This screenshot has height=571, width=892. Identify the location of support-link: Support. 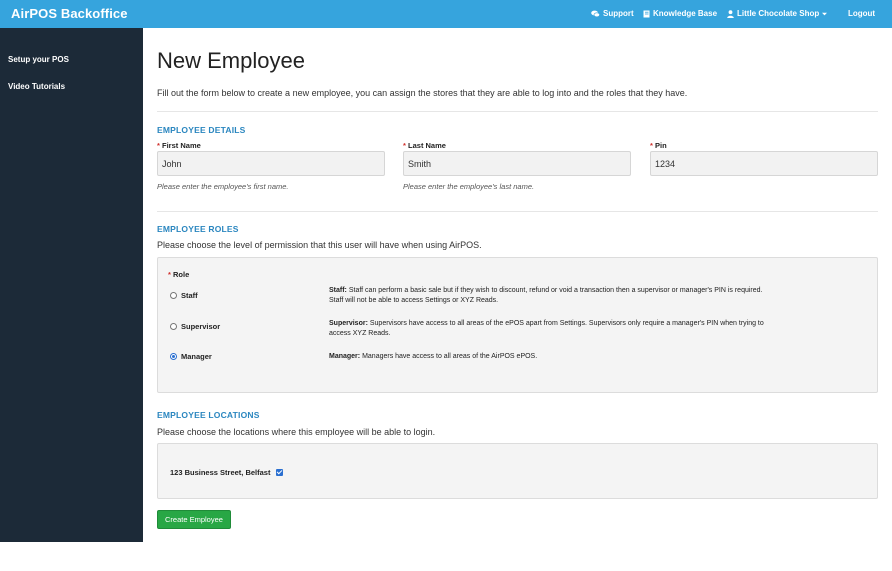
(612, 13).